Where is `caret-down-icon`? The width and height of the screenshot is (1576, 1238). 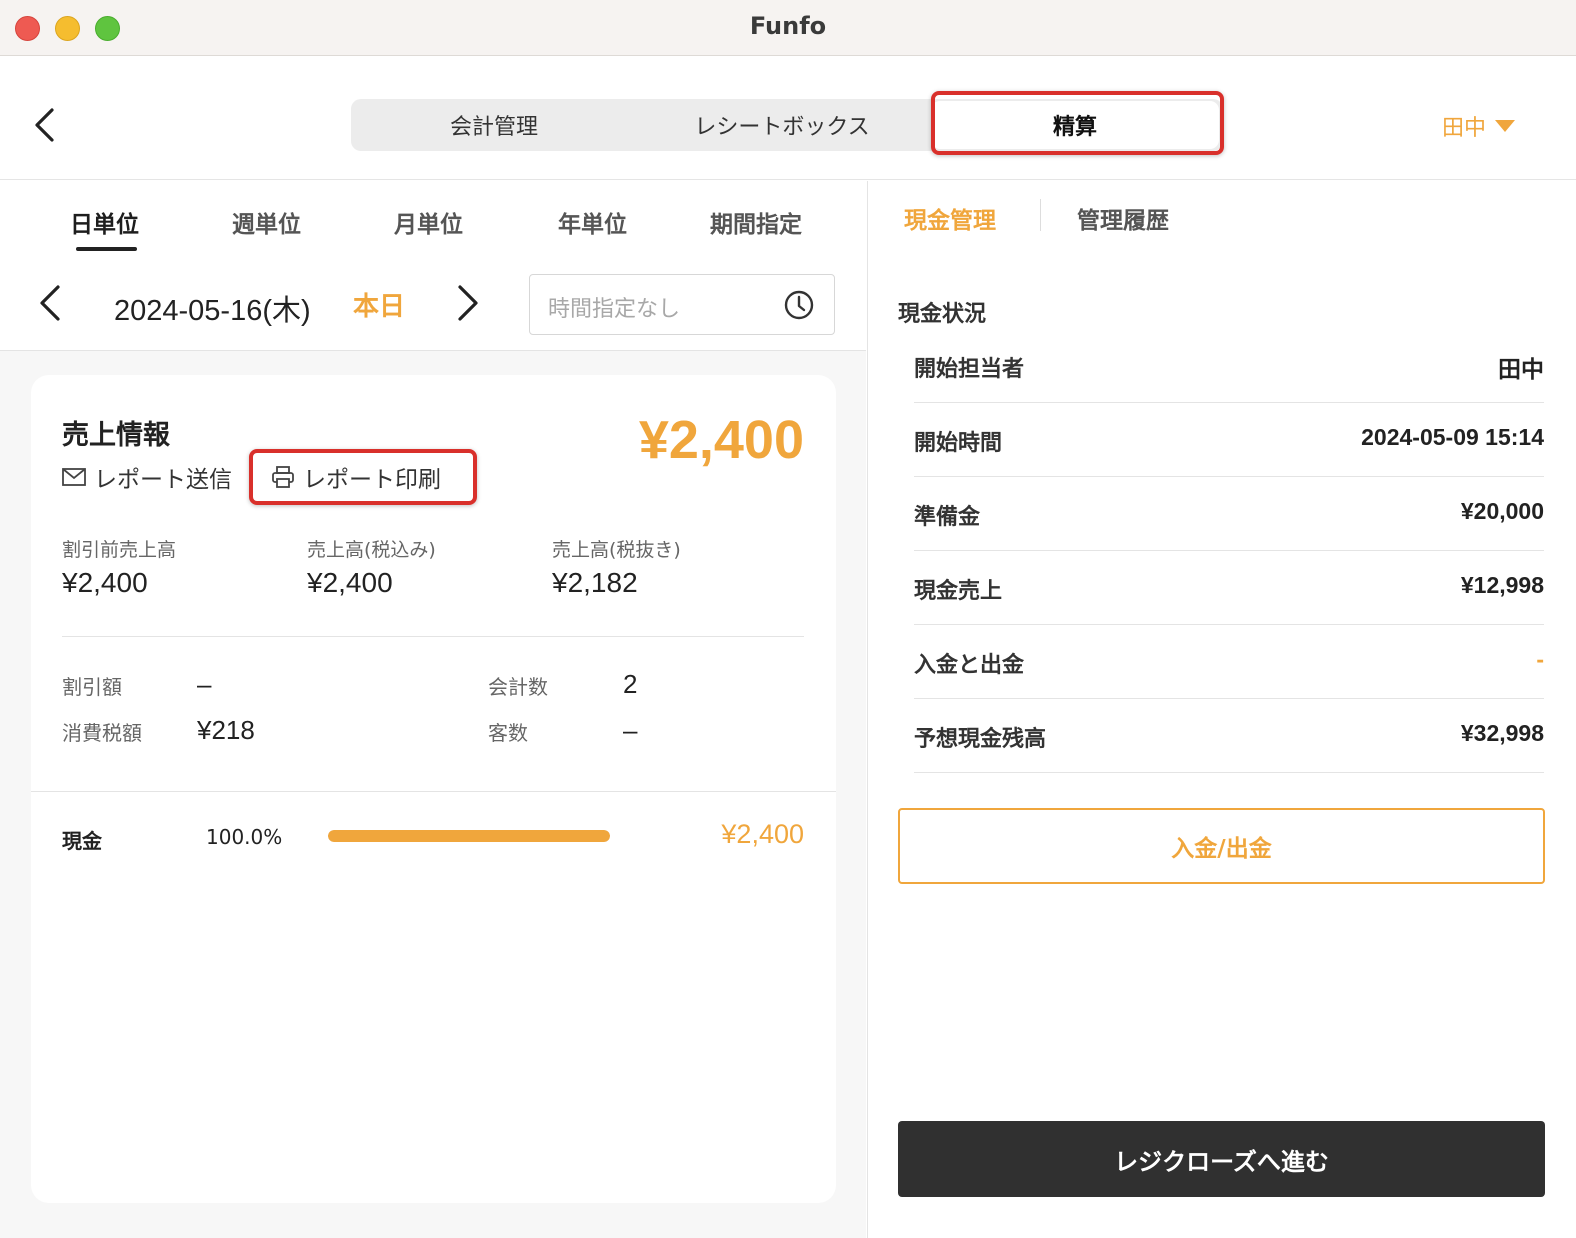 caret-down-icon is located at coordinates (1505, 126).